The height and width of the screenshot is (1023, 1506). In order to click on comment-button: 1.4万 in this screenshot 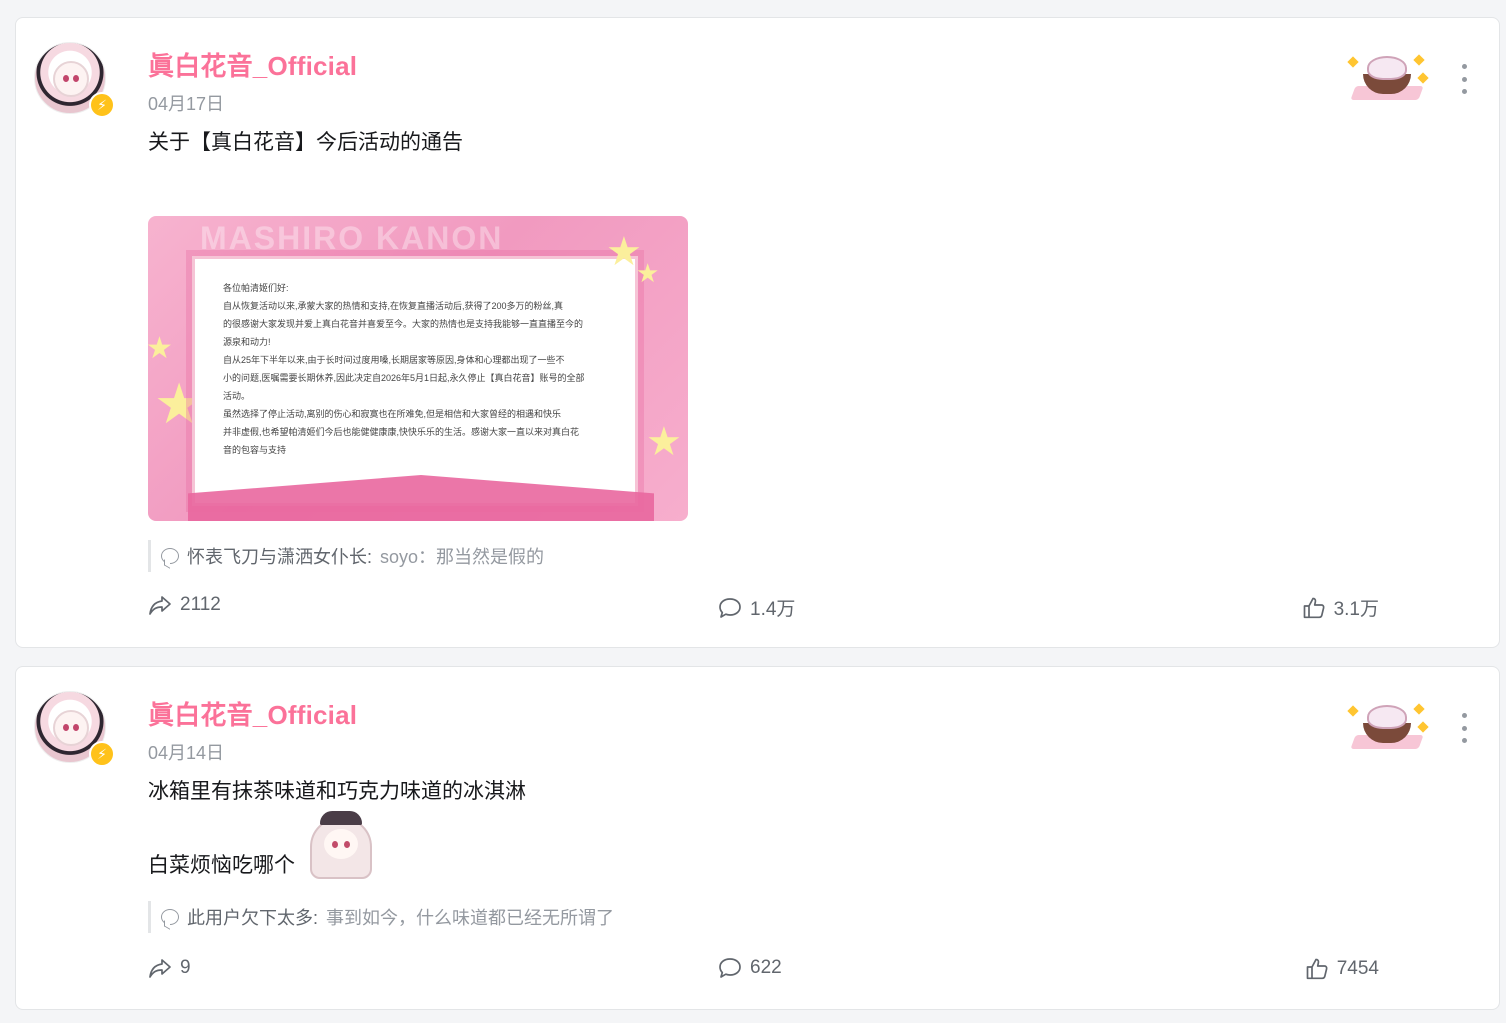, I will do `click(756, 607)`.